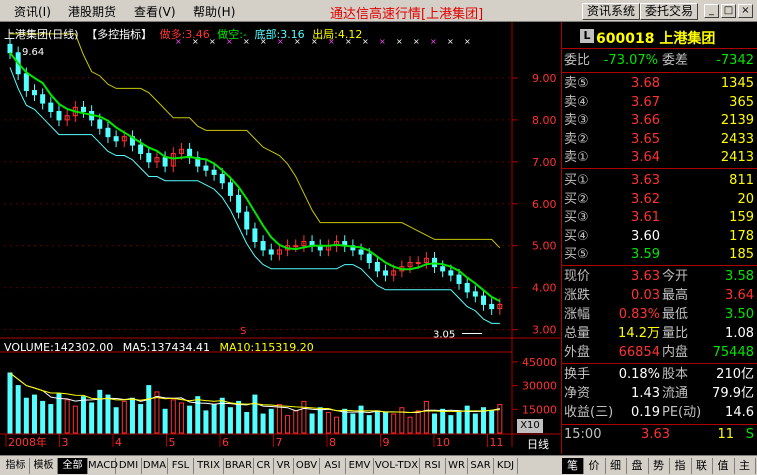 The width and height of the screenshot is (757, 475). Describe the element at coordinates (595, 466) in the screenshot. I see `quote-tab: 价` at that location.